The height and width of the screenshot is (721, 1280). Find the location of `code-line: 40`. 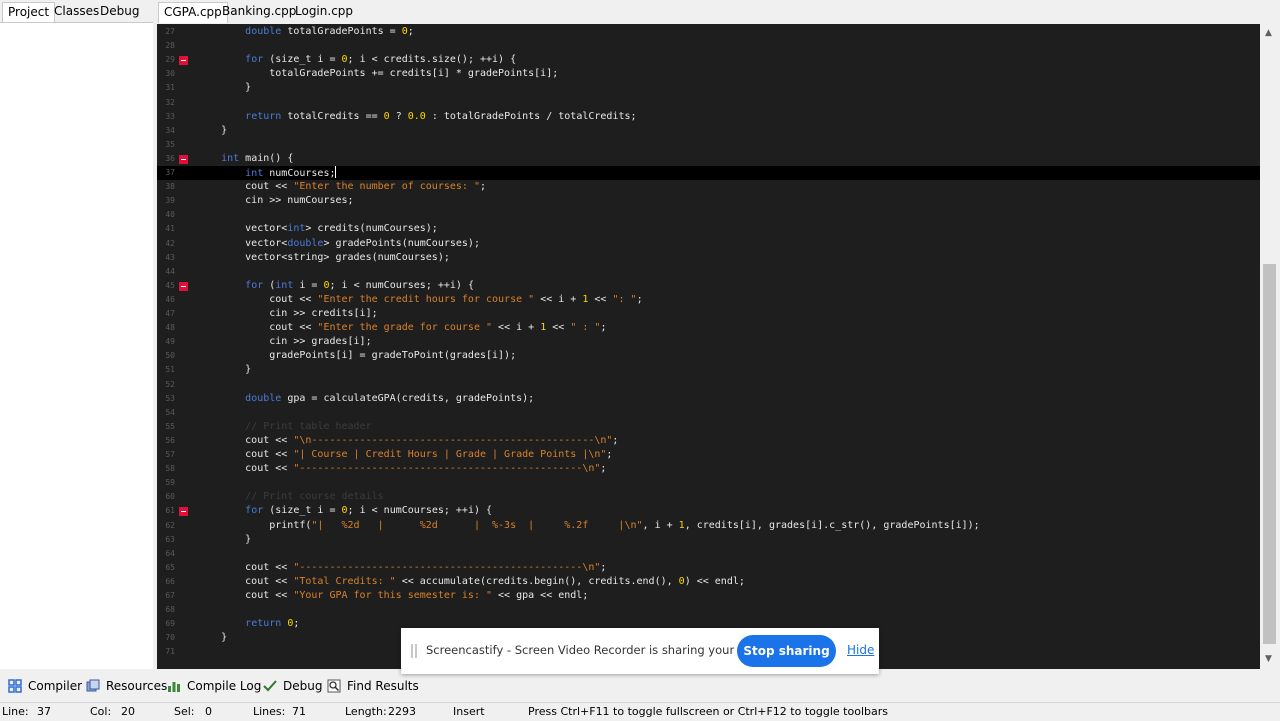

code-line: 40 is located at coordinates (708, 215).